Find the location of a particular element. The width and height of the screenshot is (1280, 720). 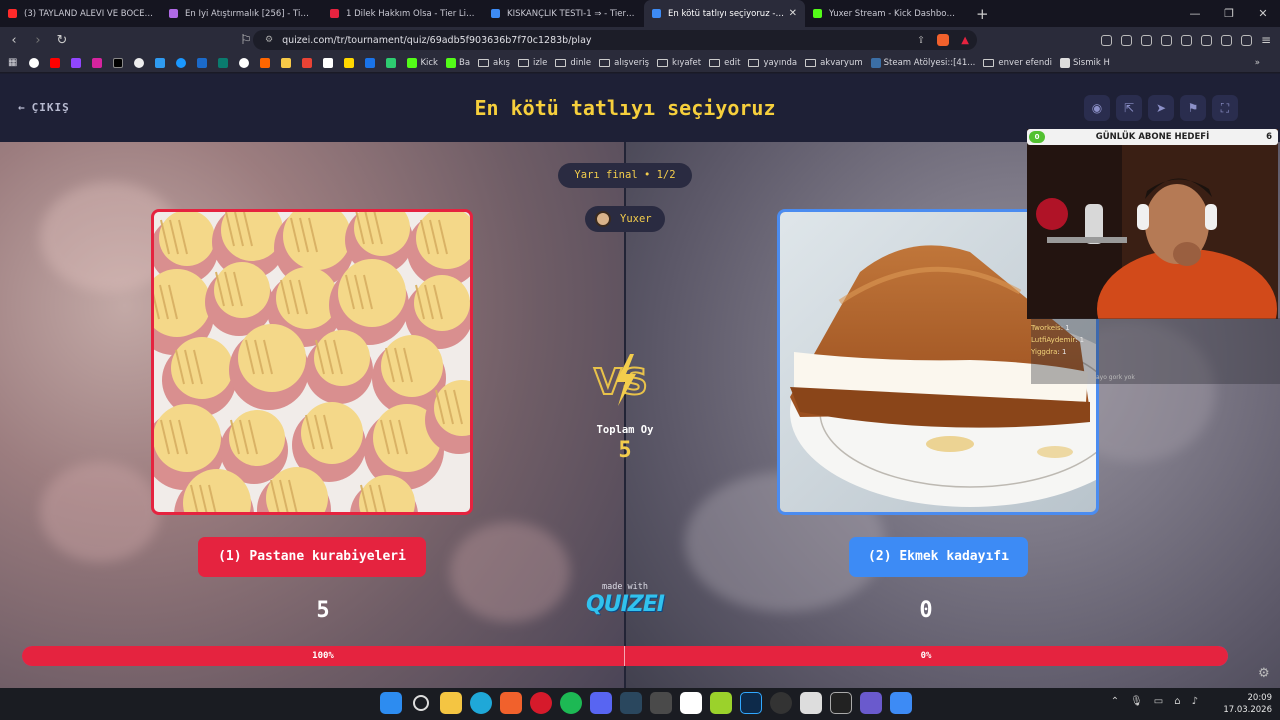

new-tab-button: + is located at coordinates (982, 14).